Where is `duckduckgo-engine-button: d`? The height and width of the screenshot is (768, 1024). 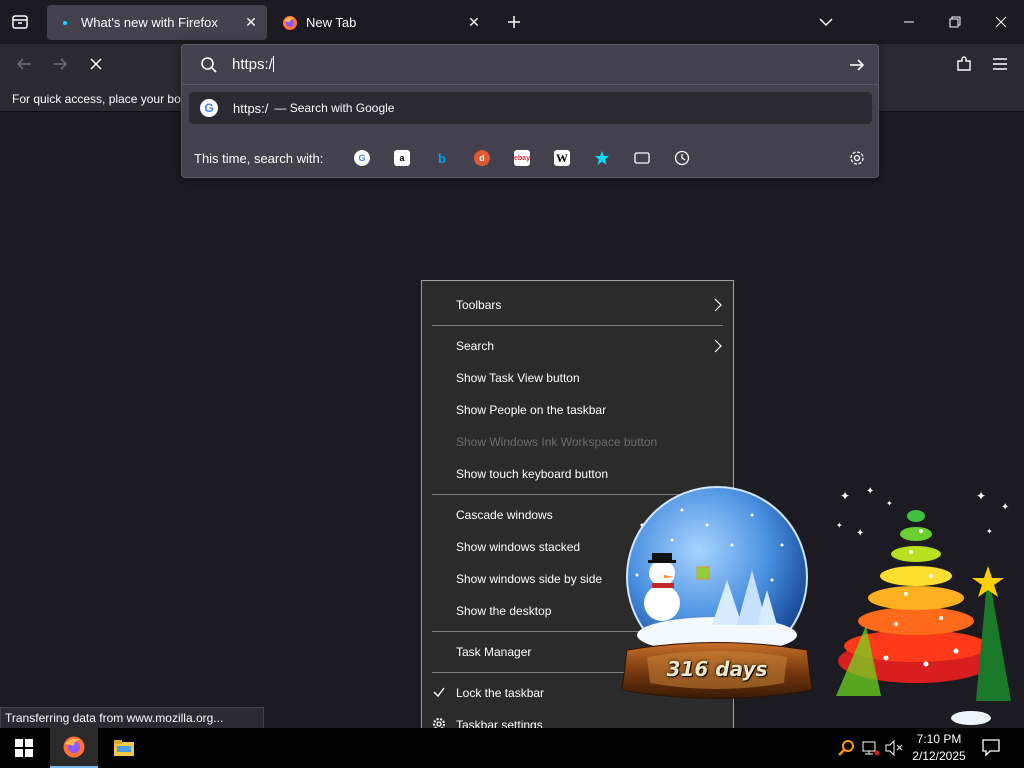 duckduckgo-engine-button: d is located at coordinates (482, 158).